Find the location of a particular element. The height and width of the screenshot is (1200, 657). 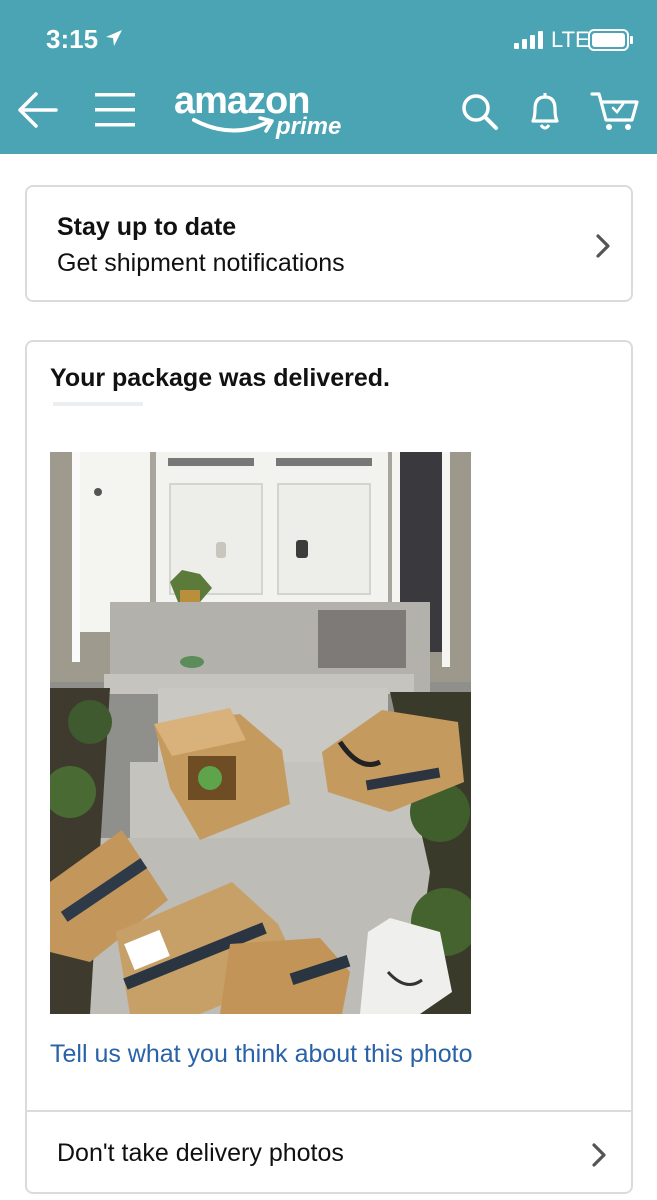

notify-card-title: Stay up to date is located at coordinates (147, 227).